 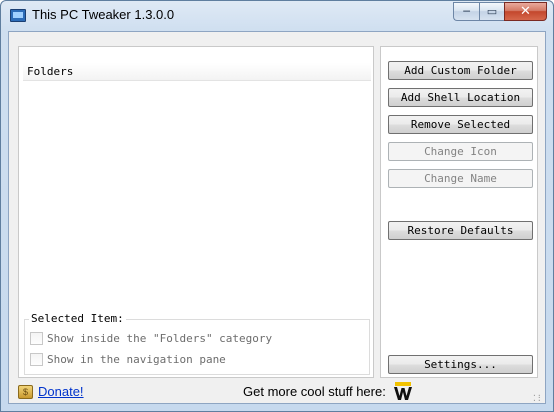 I want to click on remove-selected-button: Remove Selected, so click(x=460, y=124).